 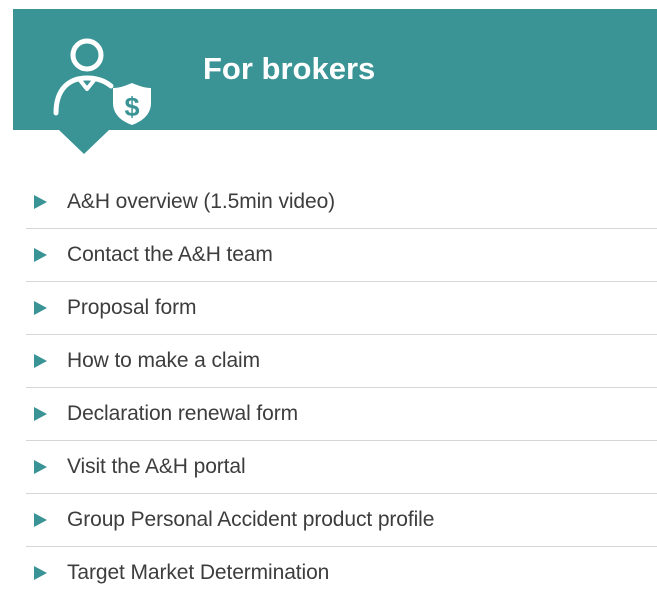 What do you see at coordinates (341, 255) in the screenshot?
I see `link-item-contact-team: Contact the A&H team` at bounding box center [341, 255].